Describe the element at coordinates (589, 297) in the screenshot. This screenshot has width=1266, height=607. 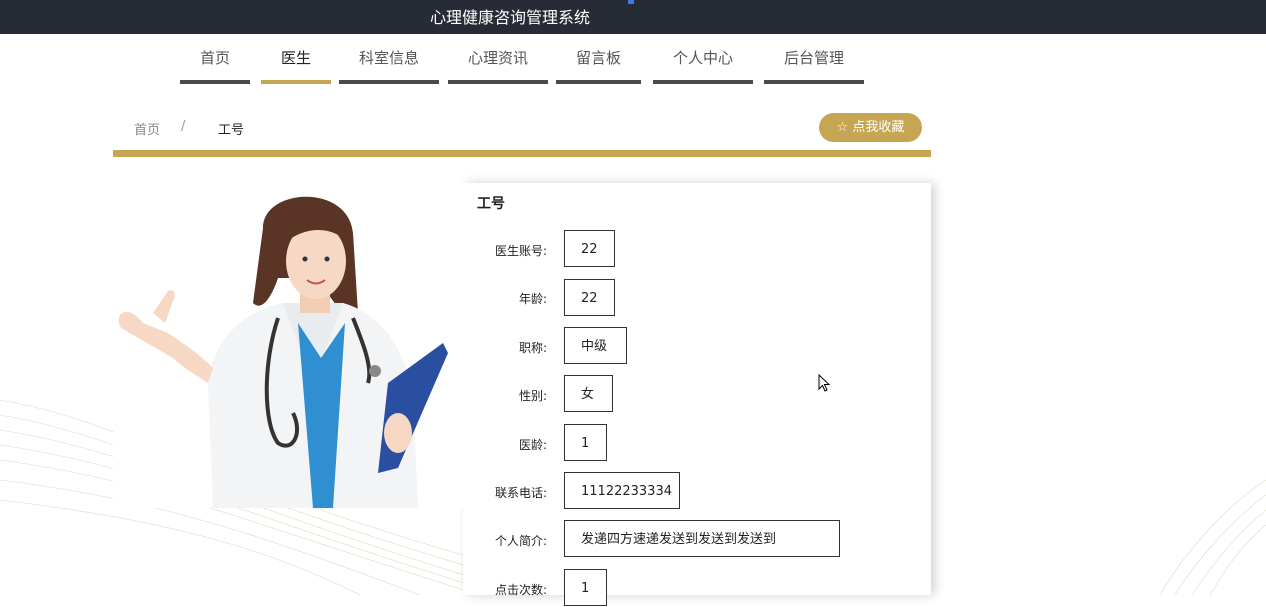
I see `field-value-age: 22` at that location.